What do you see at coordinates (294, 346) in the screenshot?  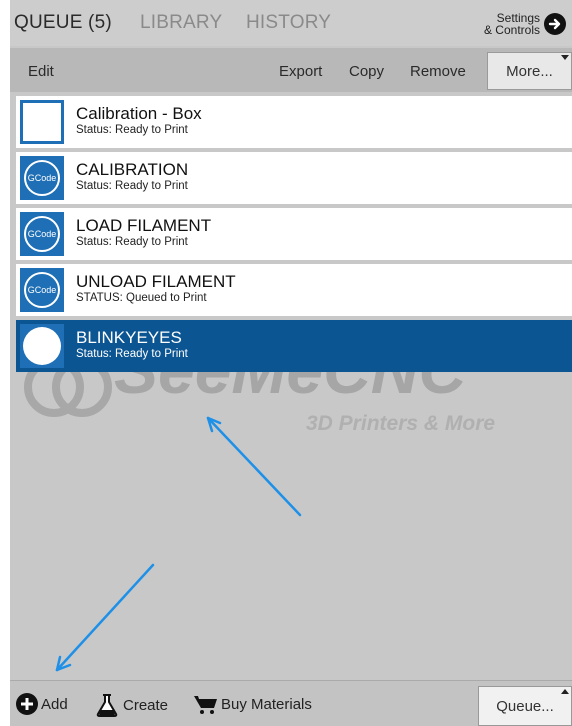 I see `queue-item-selected: BLINKYEYES Status: Ready to Print` at bounding box center [294, 346].